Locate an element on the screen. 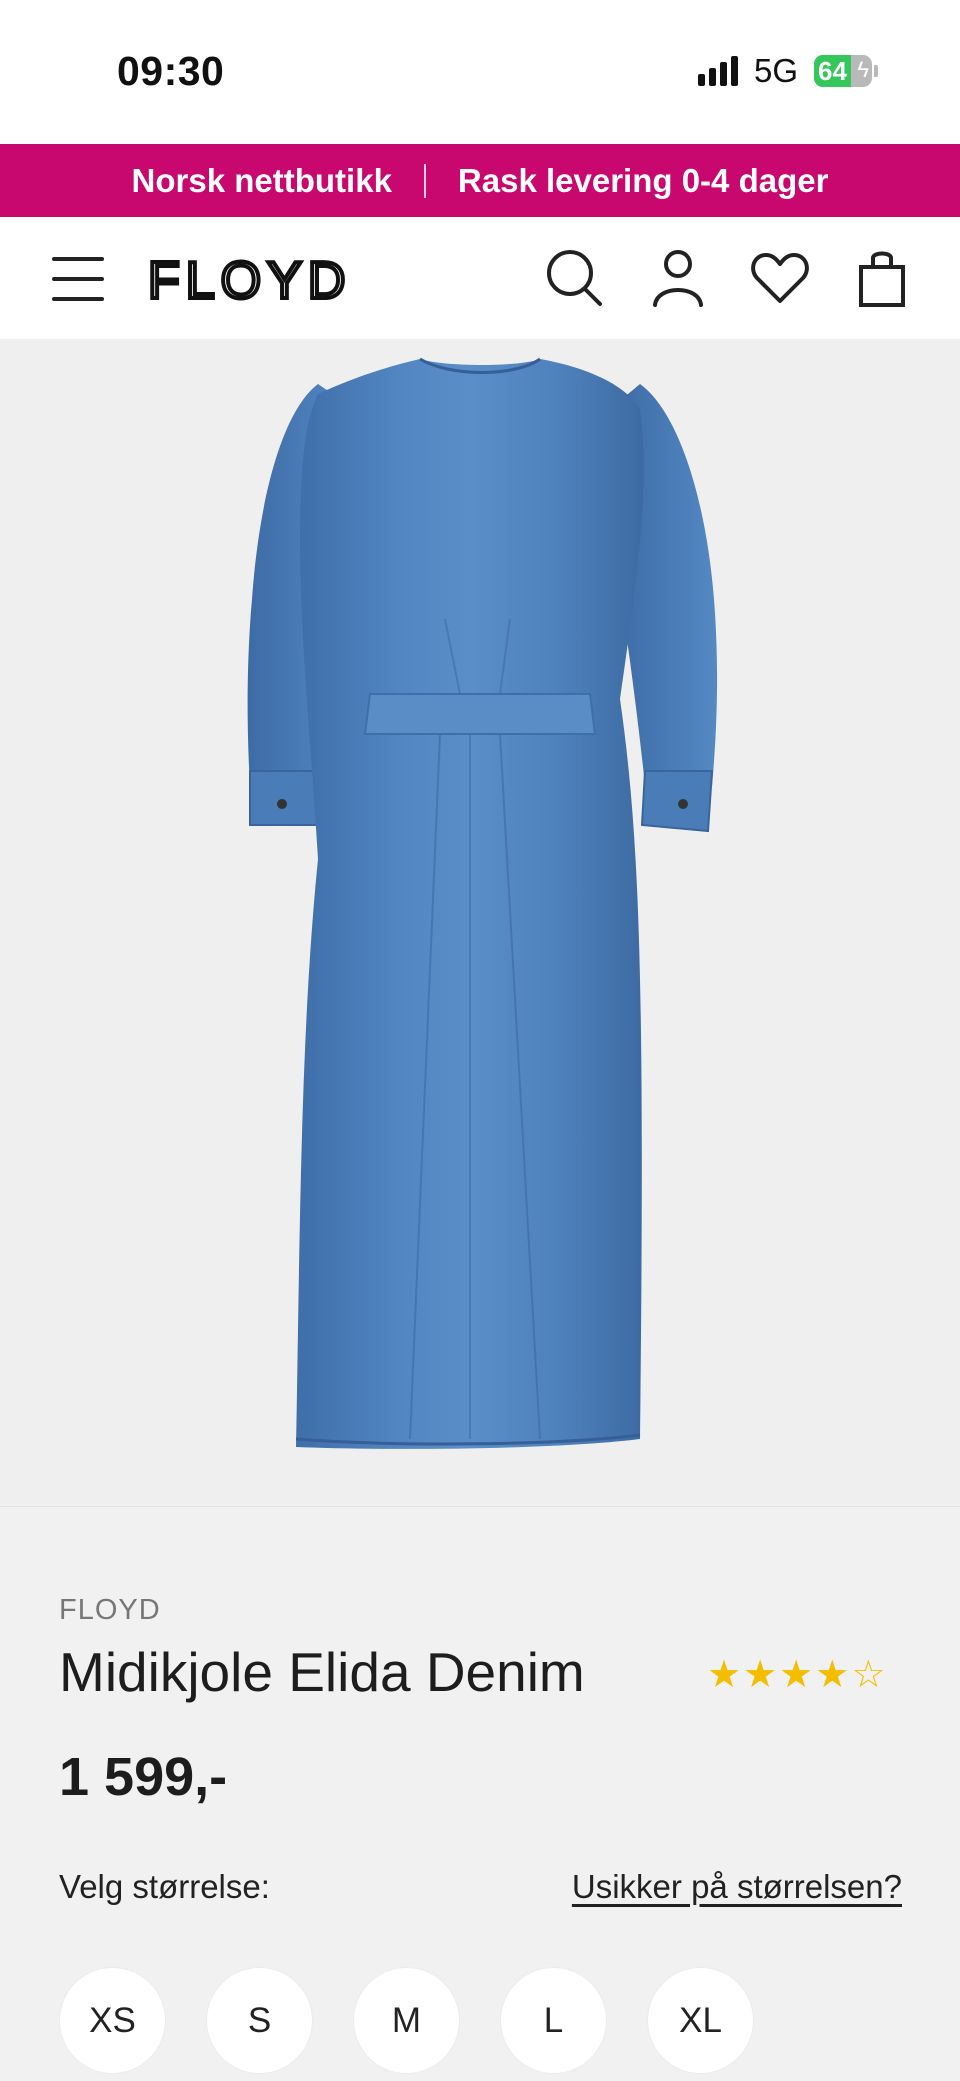  promo-text-right: Rask levering 0-4 dager is located at coordinates (643, 180).